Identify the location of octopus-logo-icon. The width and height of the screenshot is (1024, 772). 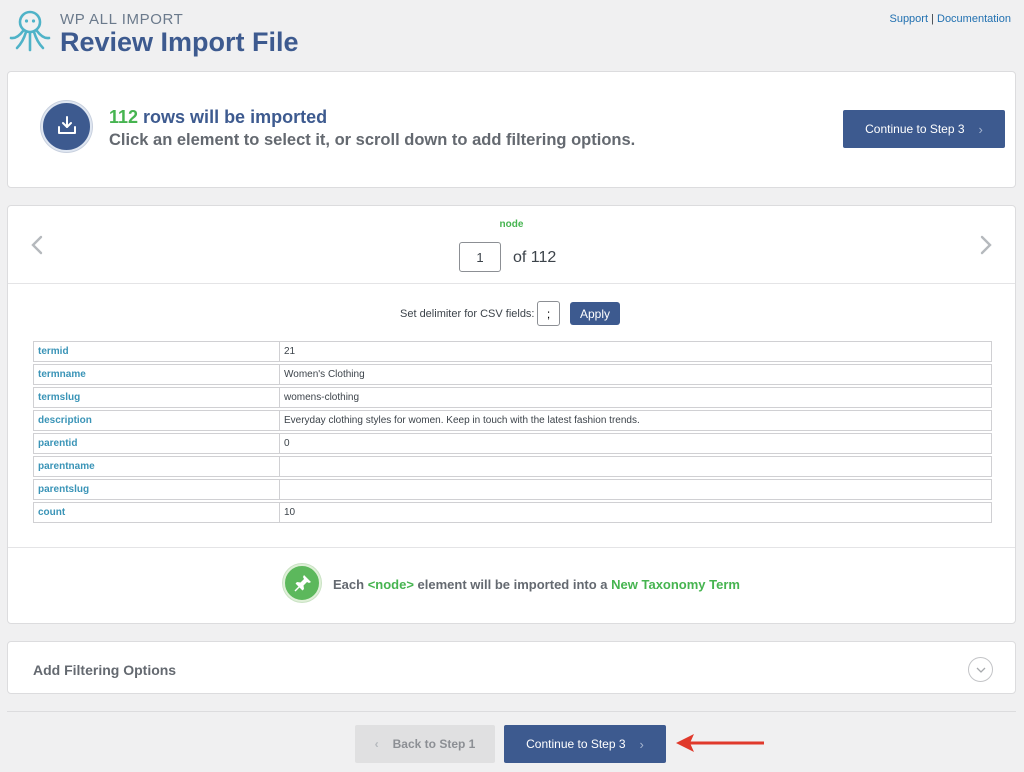
(30, 31).